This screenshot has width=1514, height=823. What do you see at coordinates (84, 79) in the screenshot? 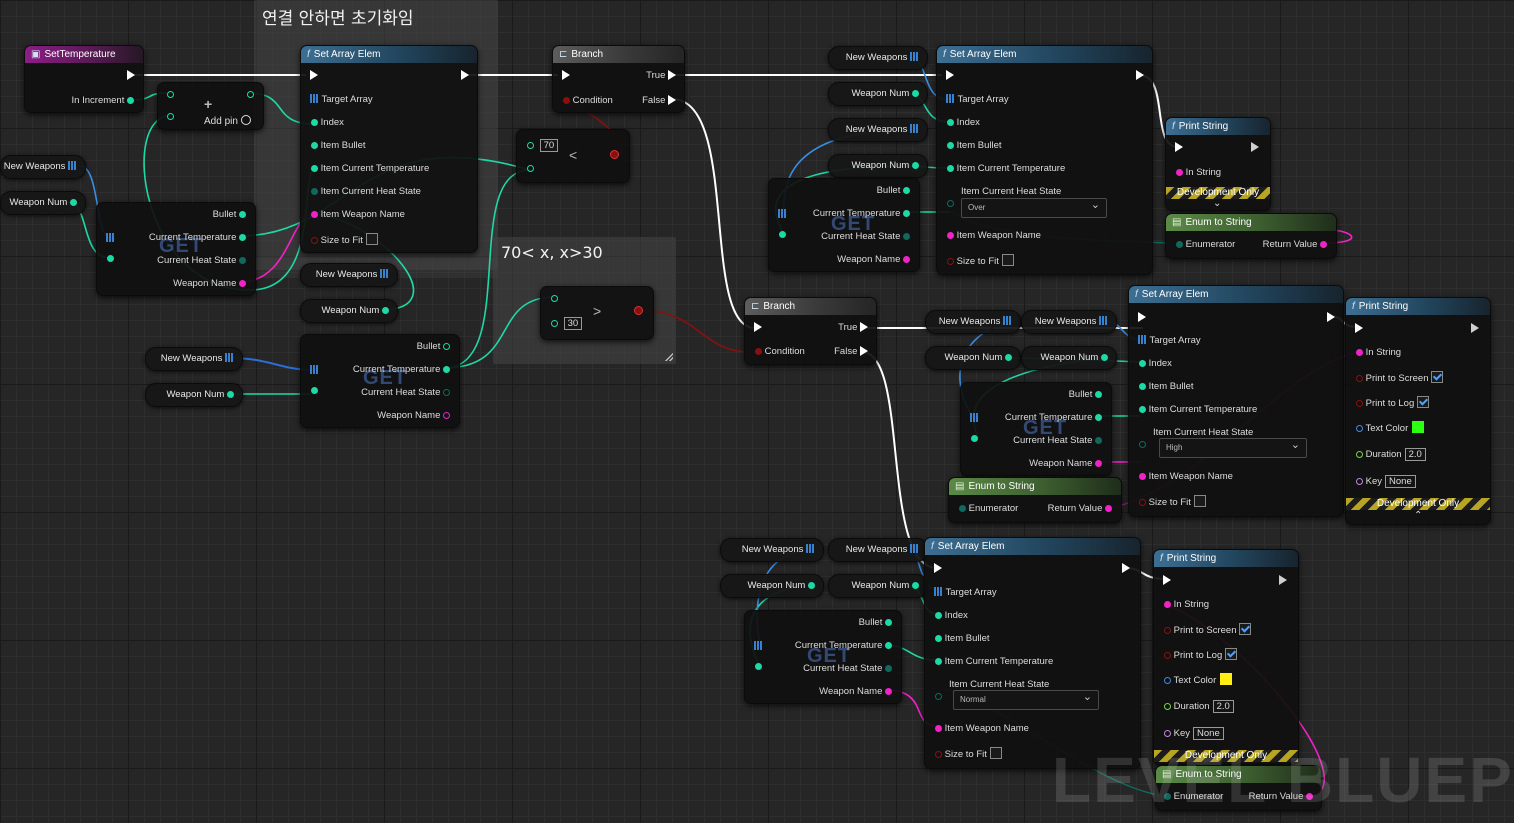
I see `set-temperature-event-node: ▣ SetTemperature In Increment` at bounding box center [84, 79].